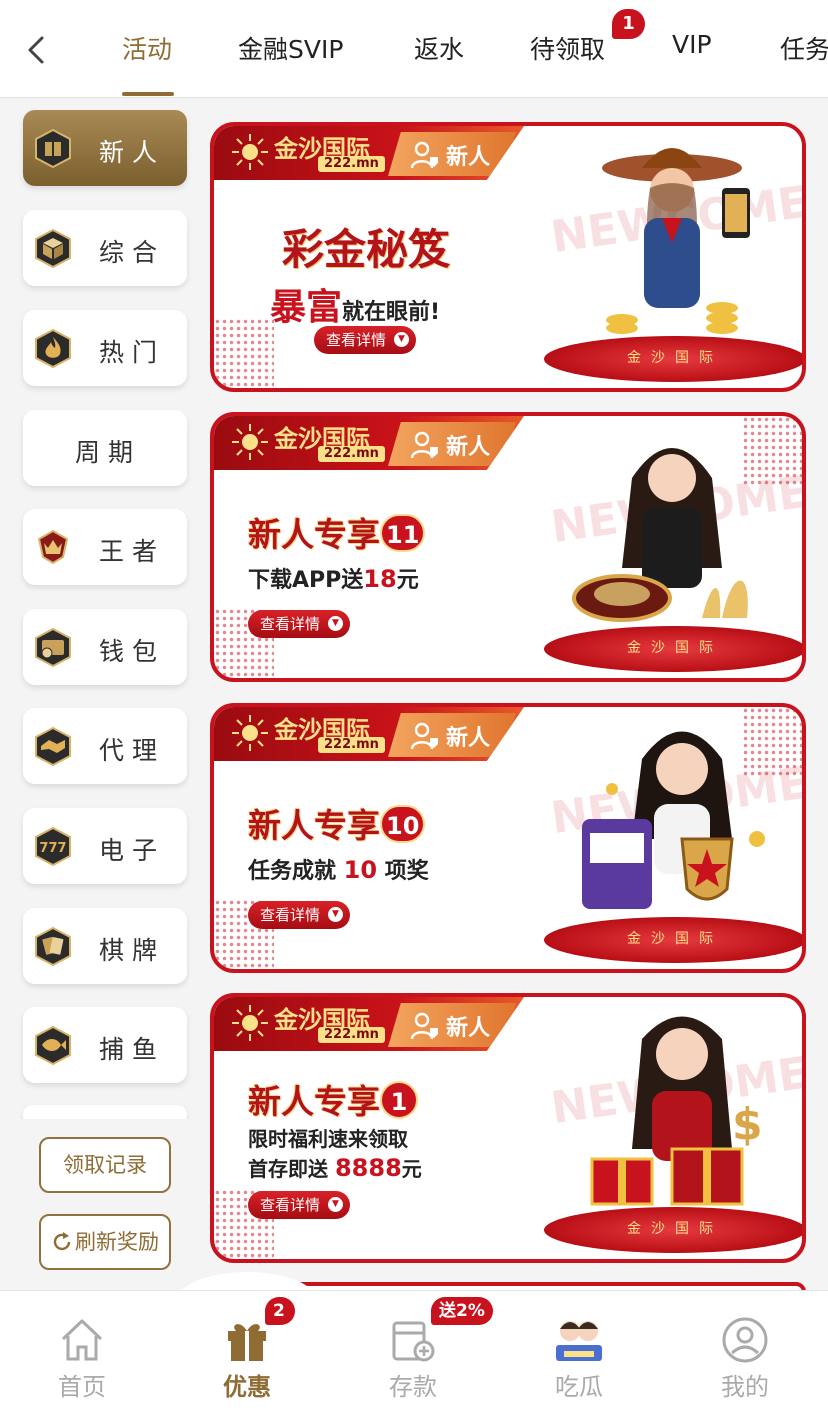 This screenshot has height=1428, width=828. What do you see at coordinates (676, 241) in the screenshot?
I see `cowgirl-mascot-illustration` at bounding box center [676, 241].